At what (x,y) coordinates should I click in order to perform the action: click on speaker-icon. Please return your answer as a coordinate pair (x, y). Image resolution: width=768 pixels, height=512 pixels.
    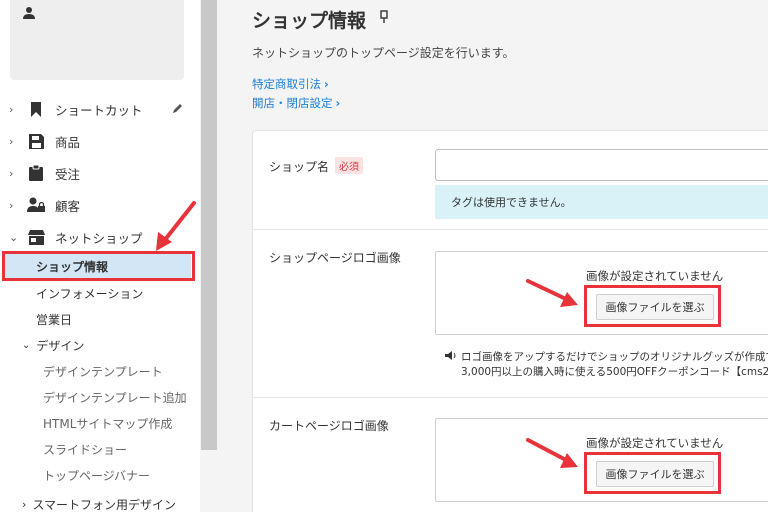
    Looking at the image, I should click on (450, 355).